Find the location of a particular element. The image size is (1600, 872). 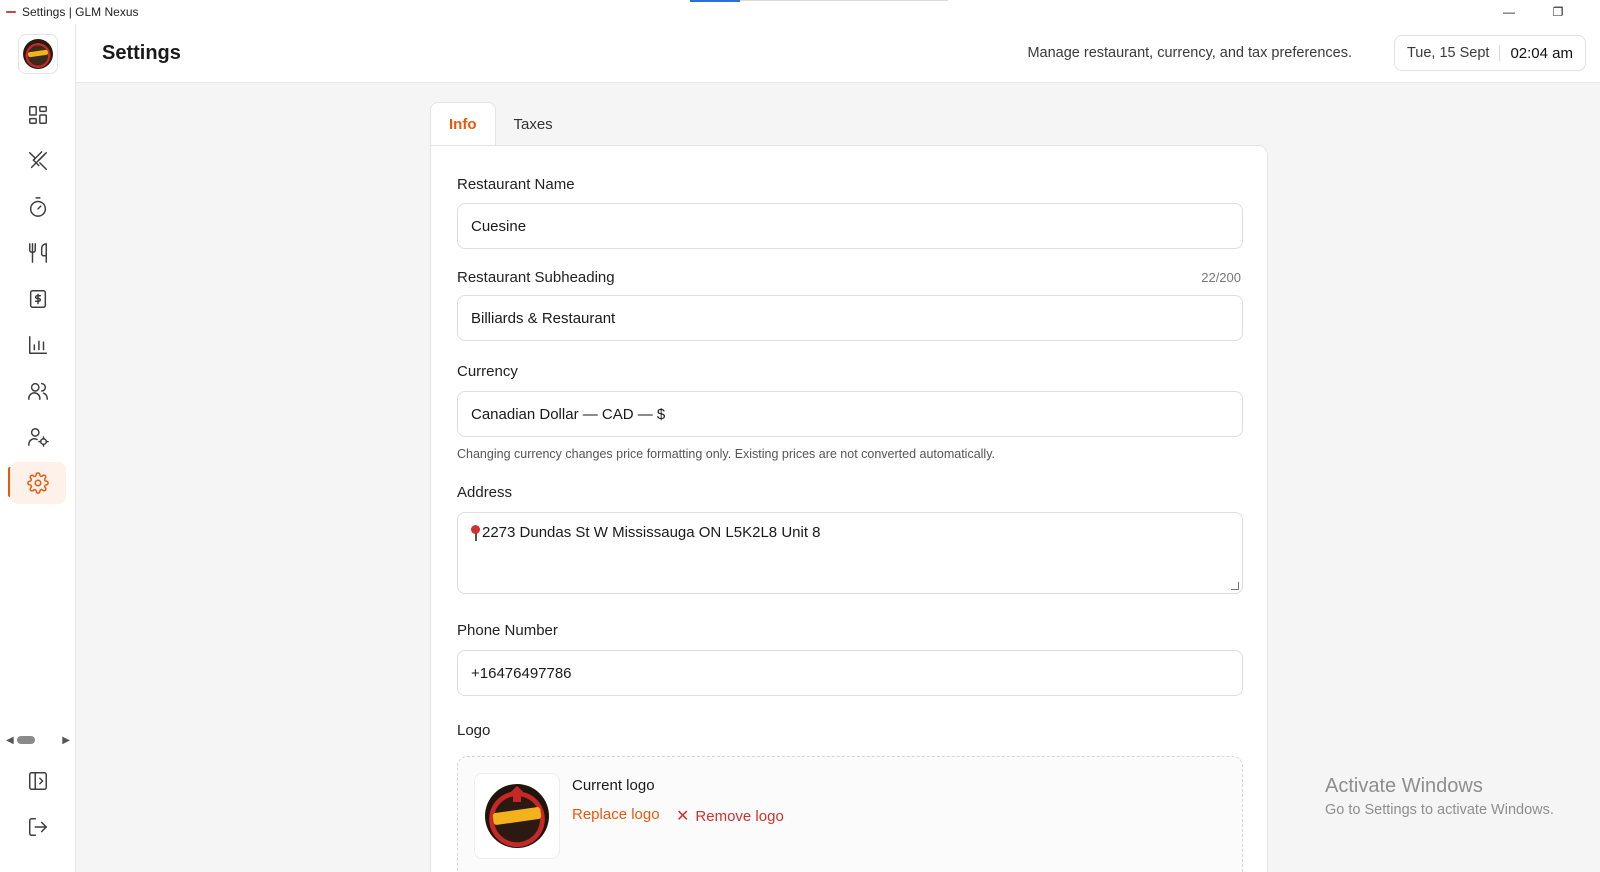

window-titlebar: Settings | GLM Nexus — ❐ is located at coordinates (800, 12).